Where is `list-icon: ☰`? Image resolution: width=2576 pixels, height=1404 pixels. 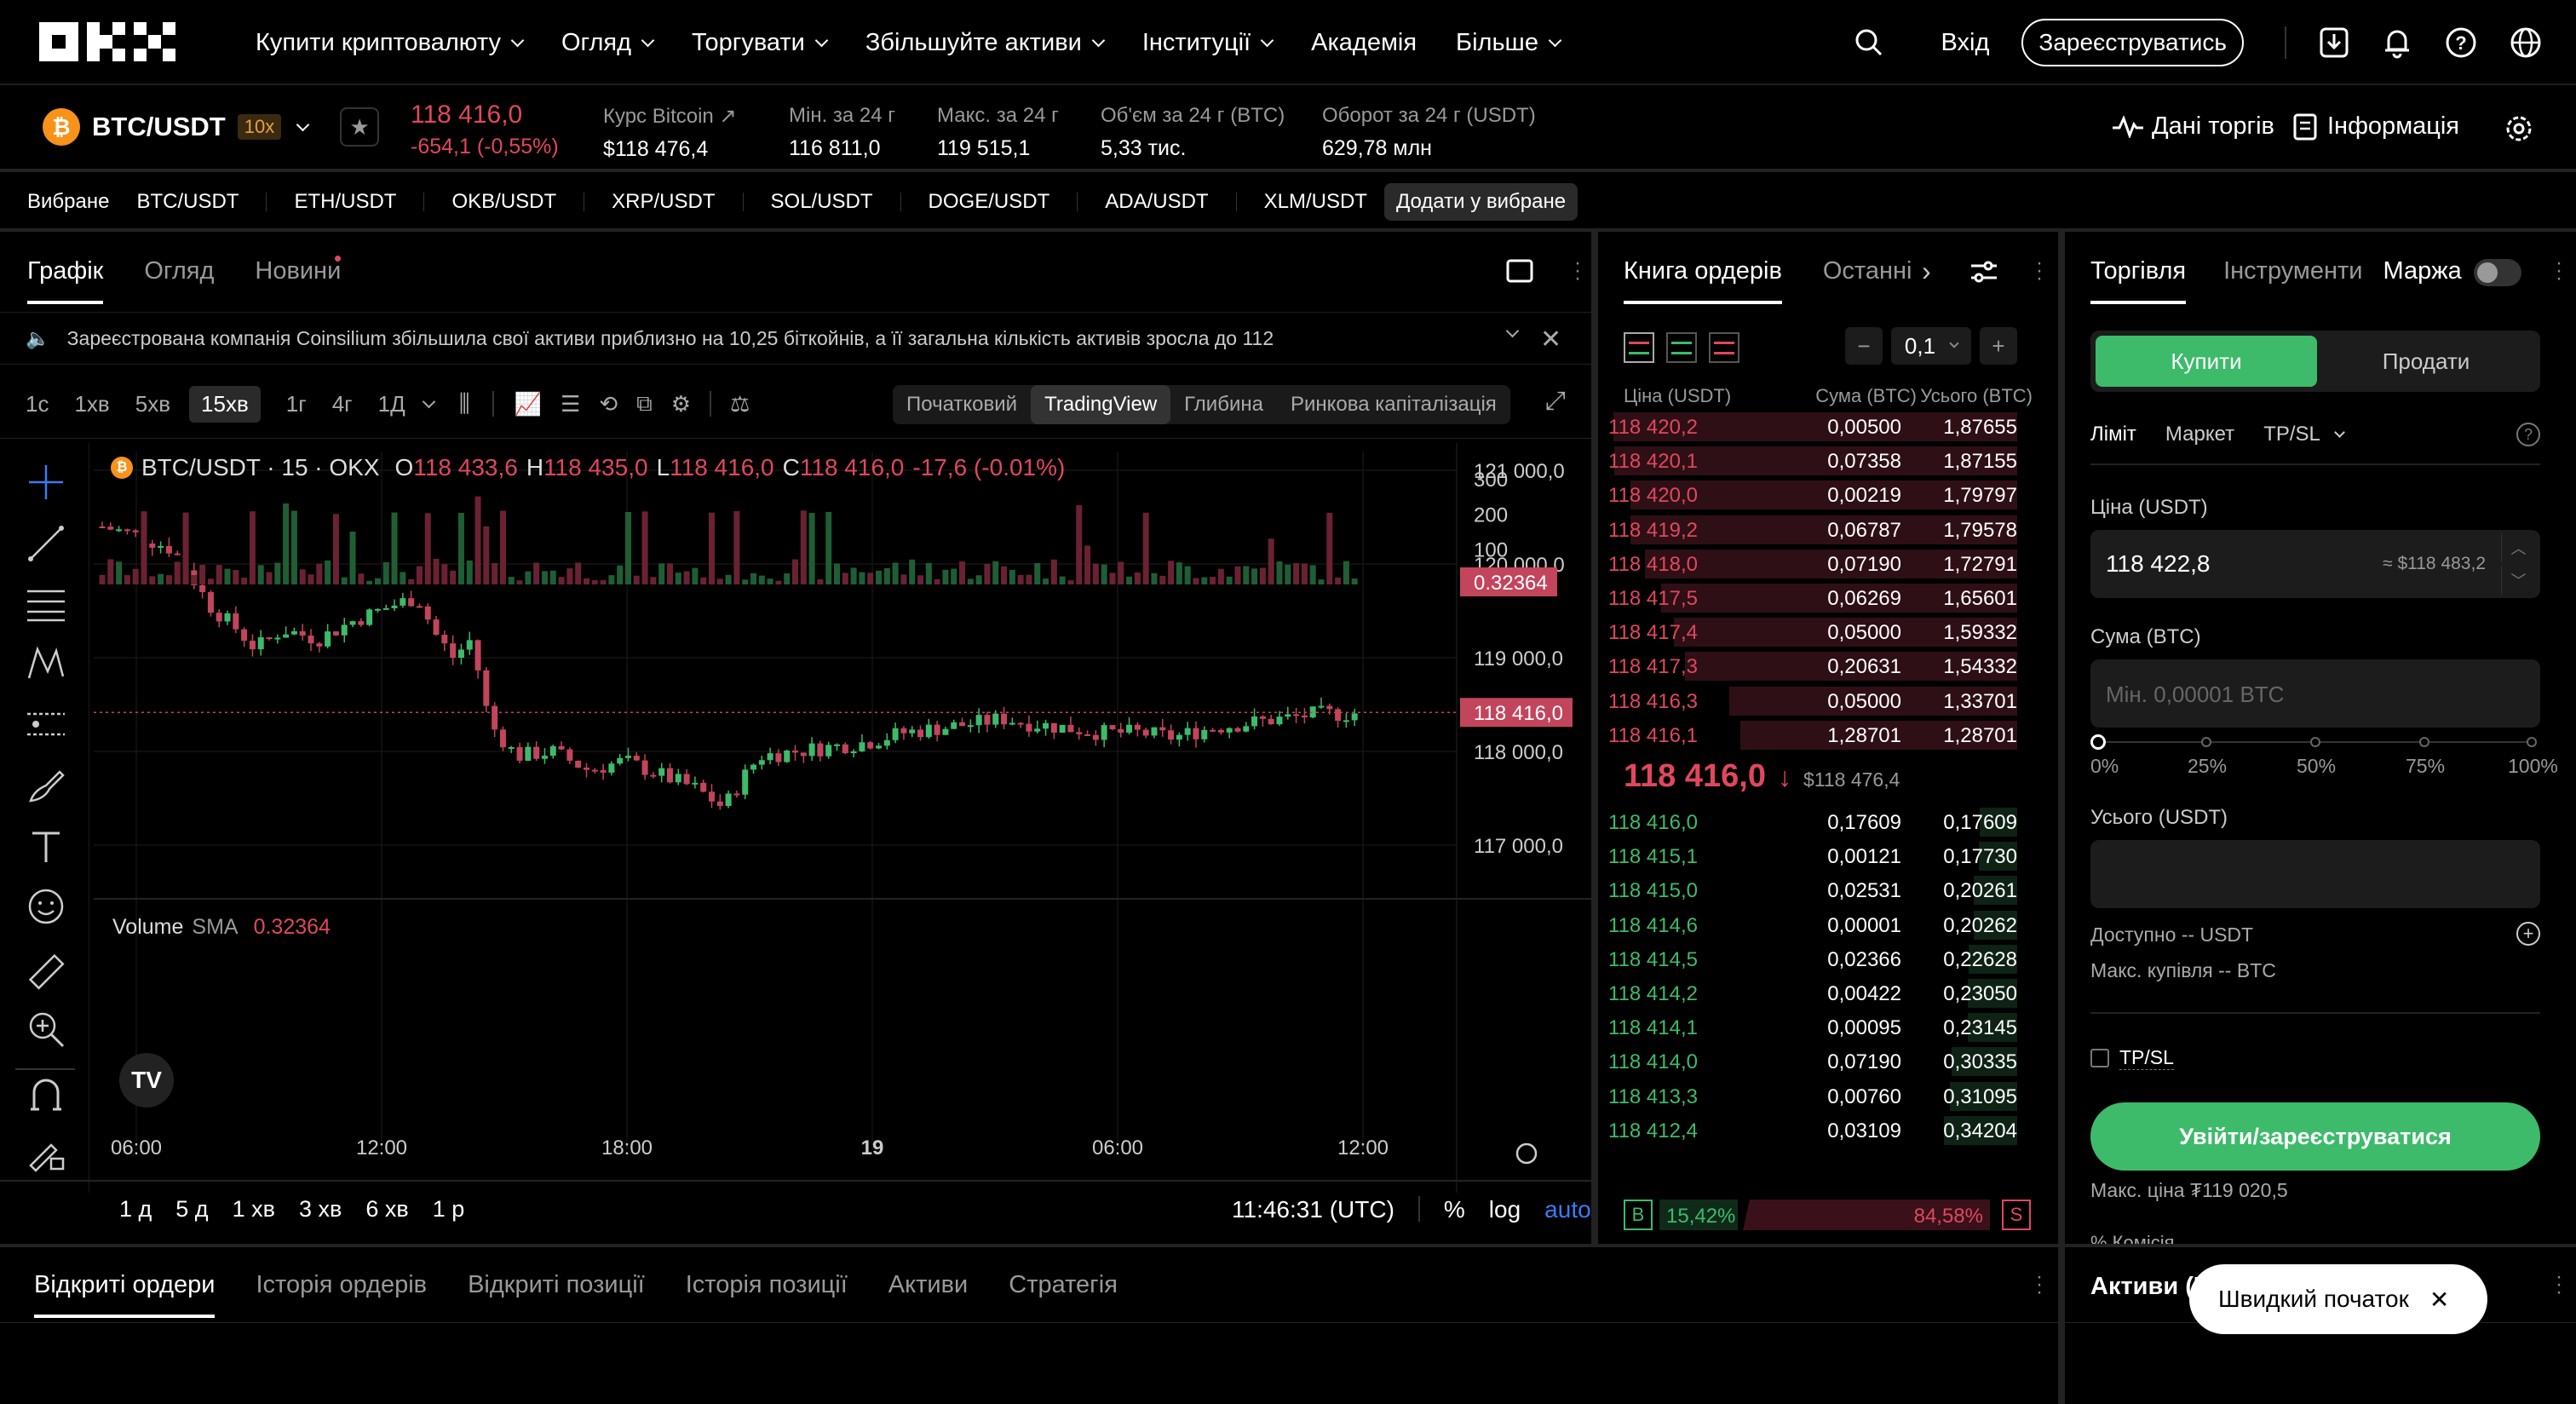
list-icon: ☰ is located at coordinates (570, 404).